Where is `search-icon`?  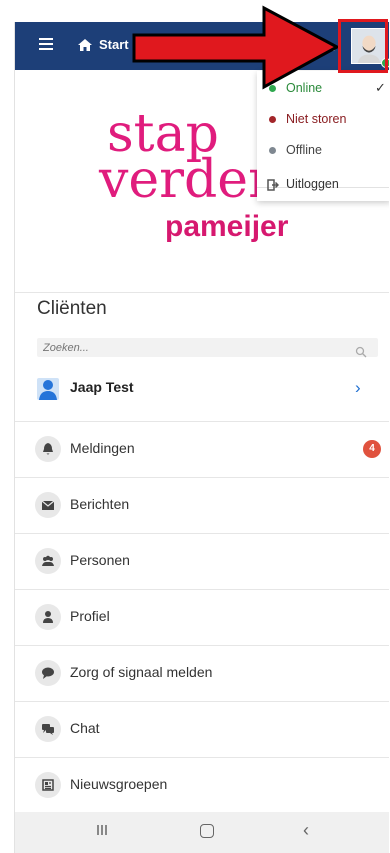
search-icon is located at coordinates (361, 352).